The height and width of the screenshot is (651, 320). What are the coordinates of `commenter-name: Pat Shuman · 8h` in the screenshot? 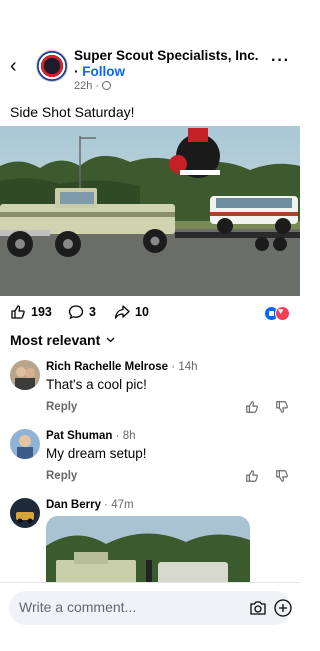 It's located at (91, 436).